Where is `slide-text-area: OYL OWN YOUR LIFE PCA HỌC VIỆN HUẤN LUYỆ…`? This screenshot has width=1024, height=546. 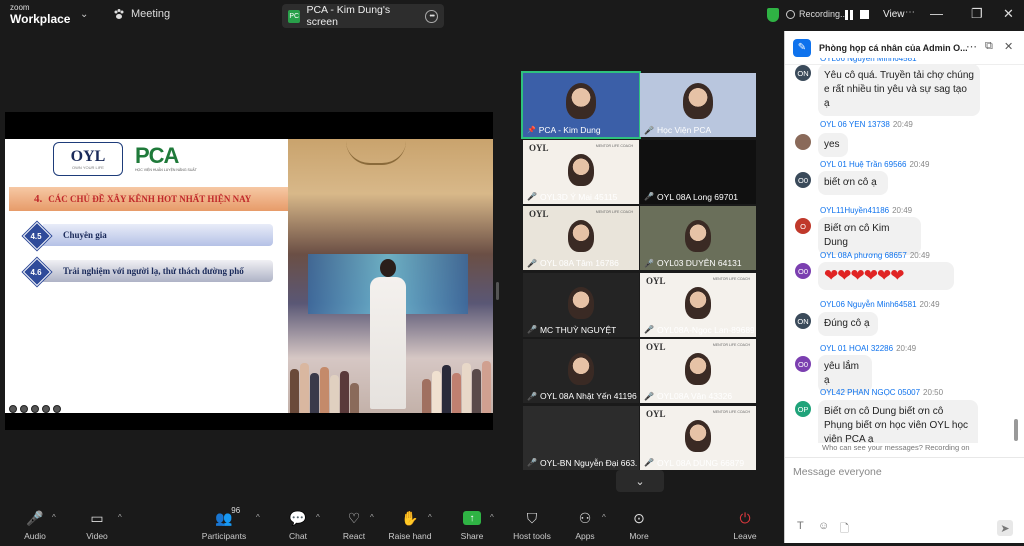 slide-text-area: OYL OWN YOUR LIFE PCA HỌC VIỆN HUẤN LUYỆ… is located at coordinates (146, 276).